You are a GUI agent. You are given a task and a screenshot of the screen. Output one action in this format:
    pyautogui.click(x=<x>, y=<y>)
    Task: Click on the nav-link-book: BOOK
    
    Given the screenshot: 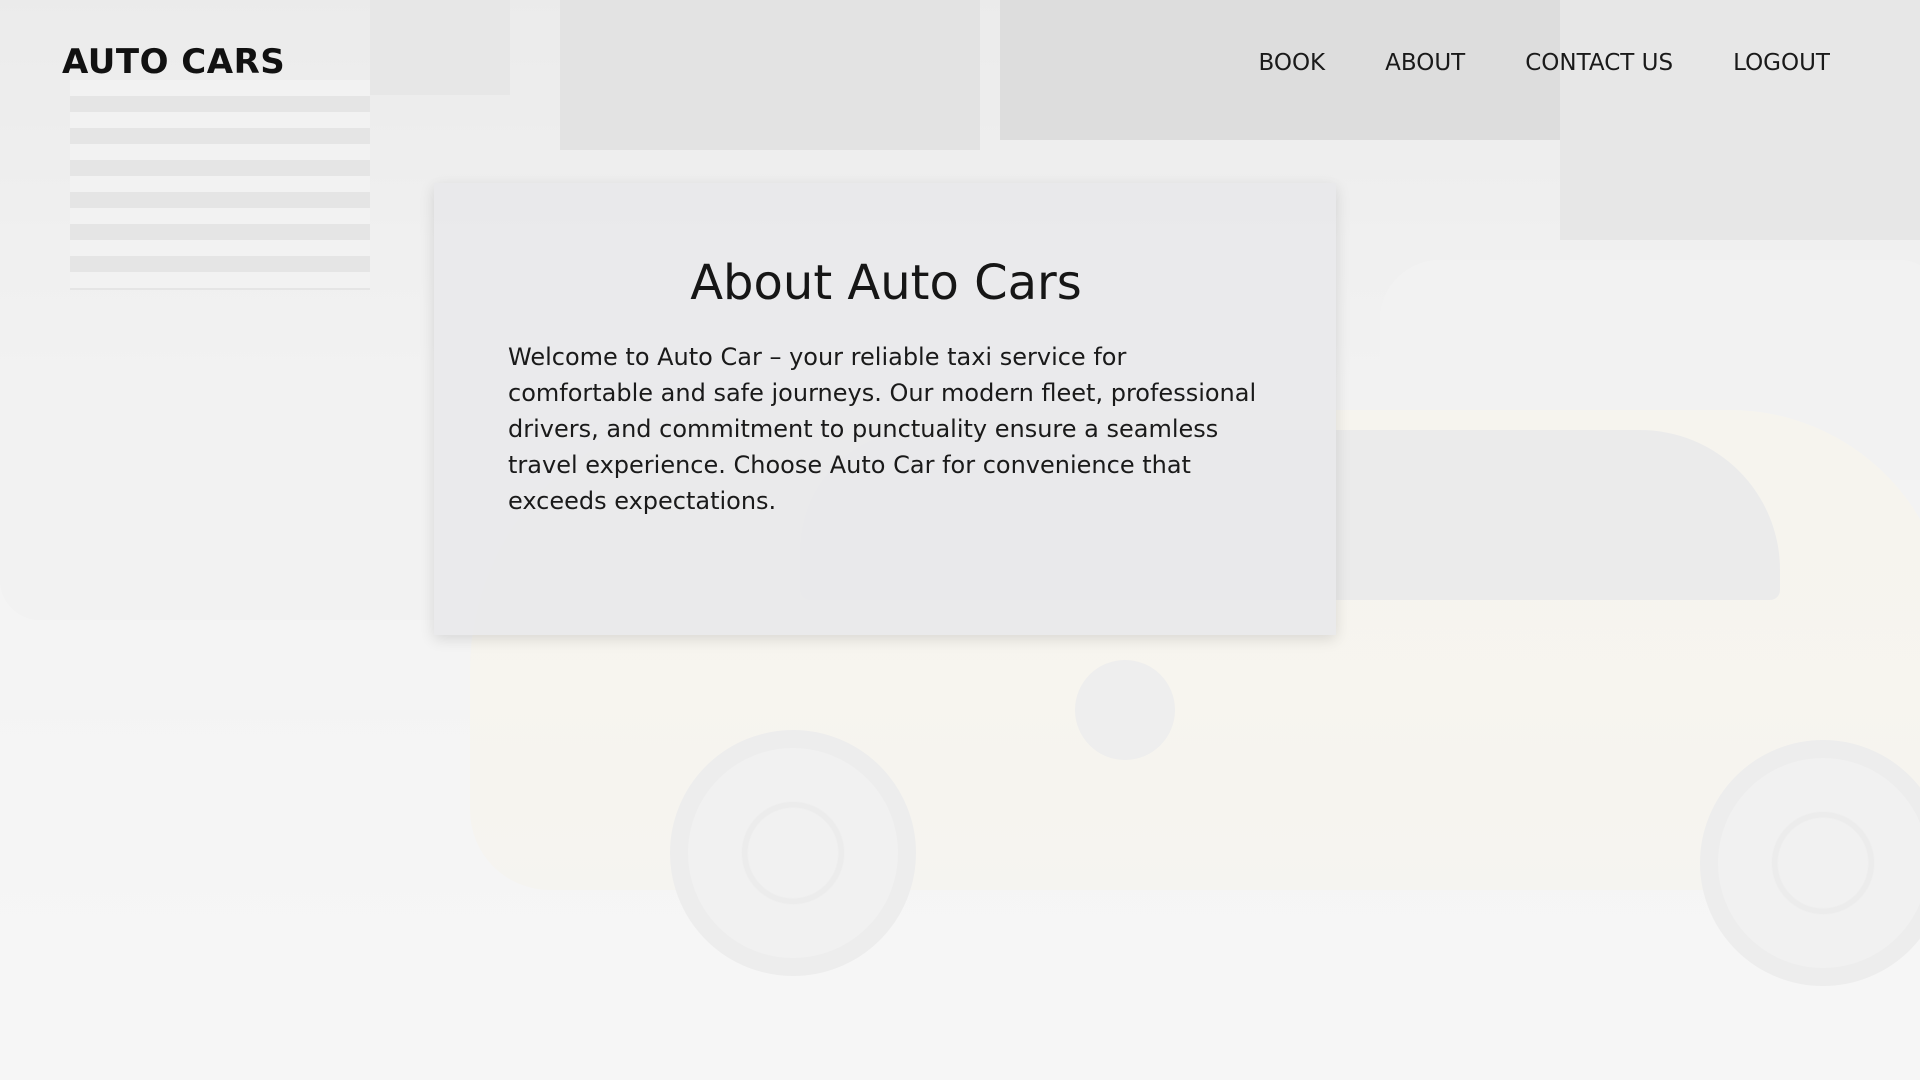 What is the action you would take?
    pyautogui.click(x=1291, y=63)
    